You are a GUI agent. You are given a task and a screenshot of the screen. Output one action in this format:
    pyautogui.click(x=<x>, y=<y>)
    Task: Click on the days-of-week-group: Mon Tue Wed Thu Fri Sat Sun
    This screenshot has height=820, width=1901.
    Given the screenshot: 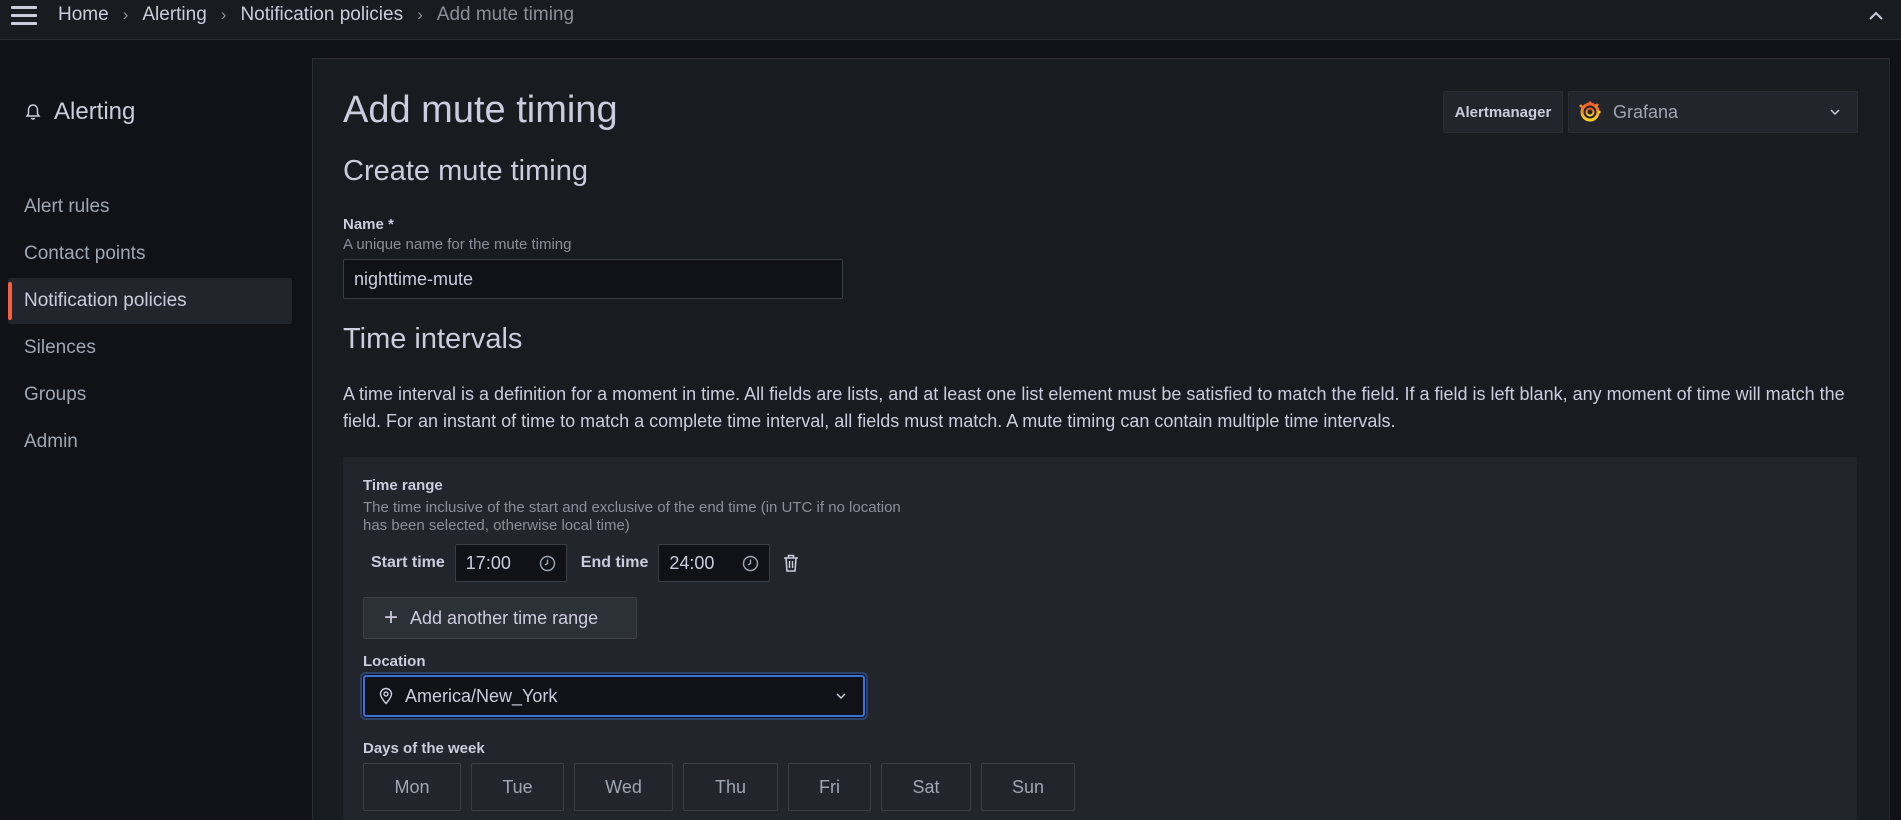 What is the action you would take?
    pyautogui.click(x=724, y=787)
    